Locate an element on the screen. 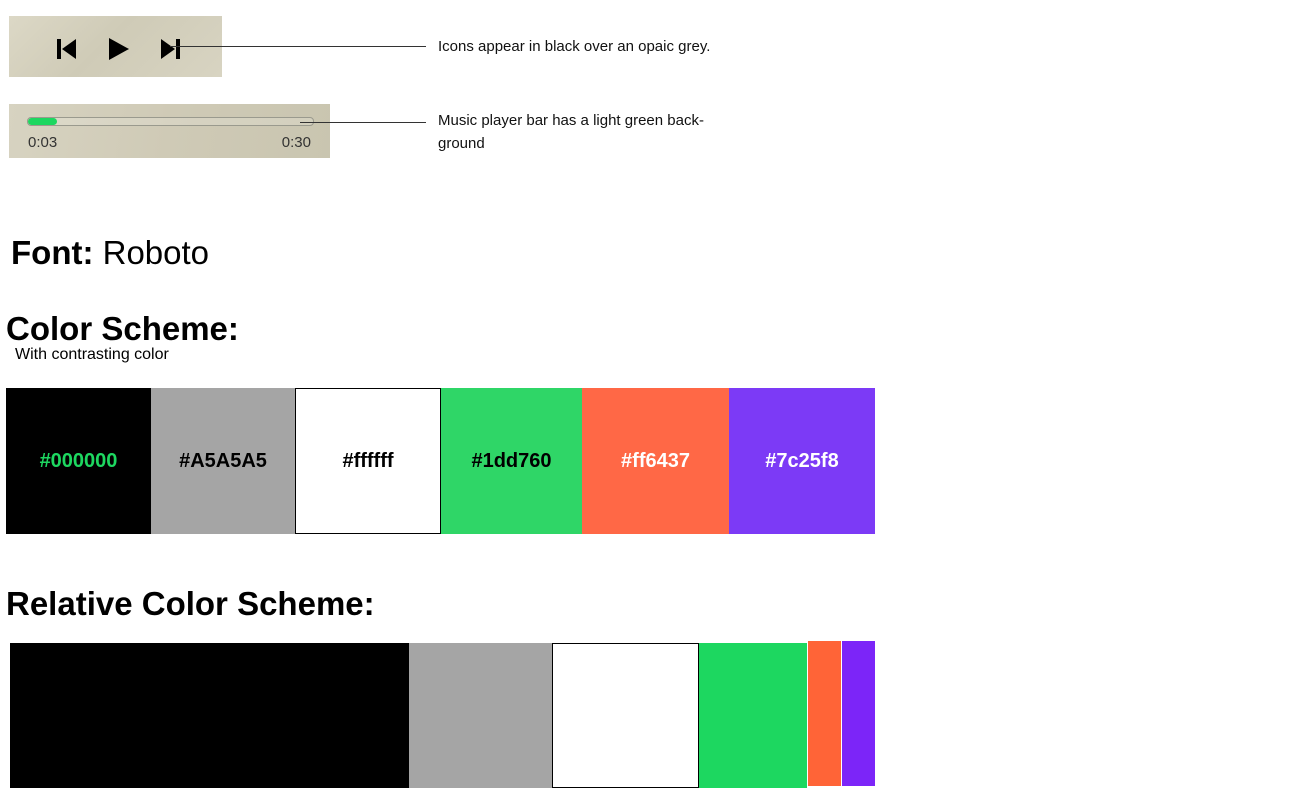 Image resolution: width=1310 pixels, height=796 pixels. color-scheme-subtitle: With contrasting color is located at coordinates (92, 354).